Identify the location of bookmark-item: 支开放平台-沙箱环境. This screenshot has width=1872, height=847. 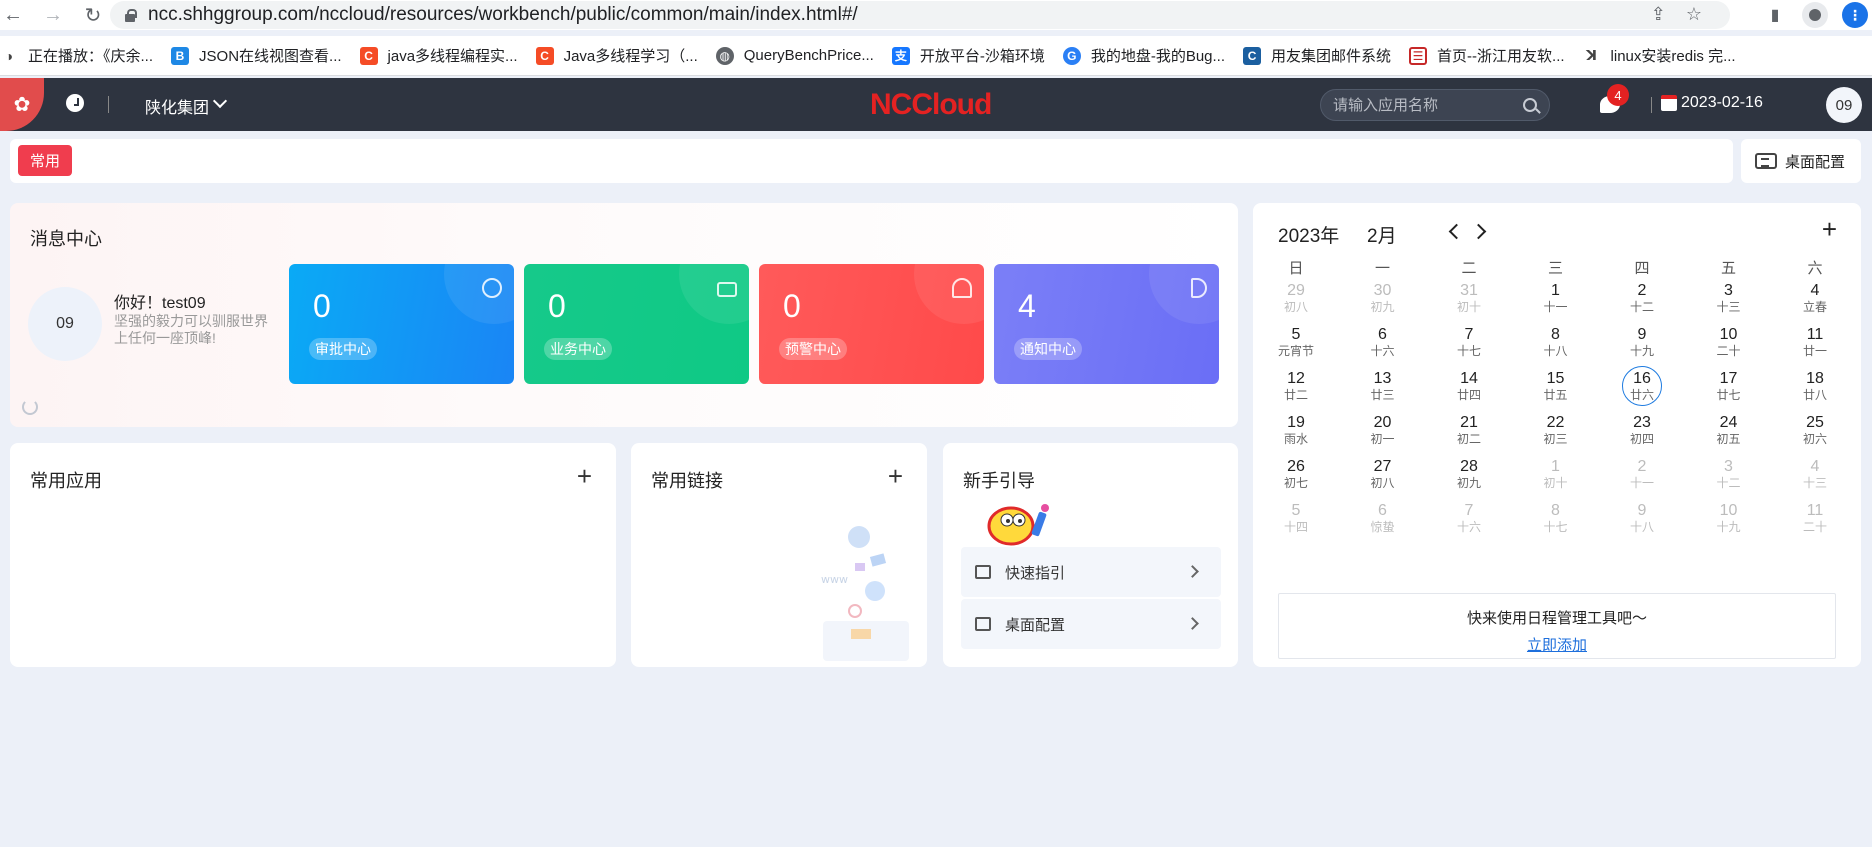
(968, 55).